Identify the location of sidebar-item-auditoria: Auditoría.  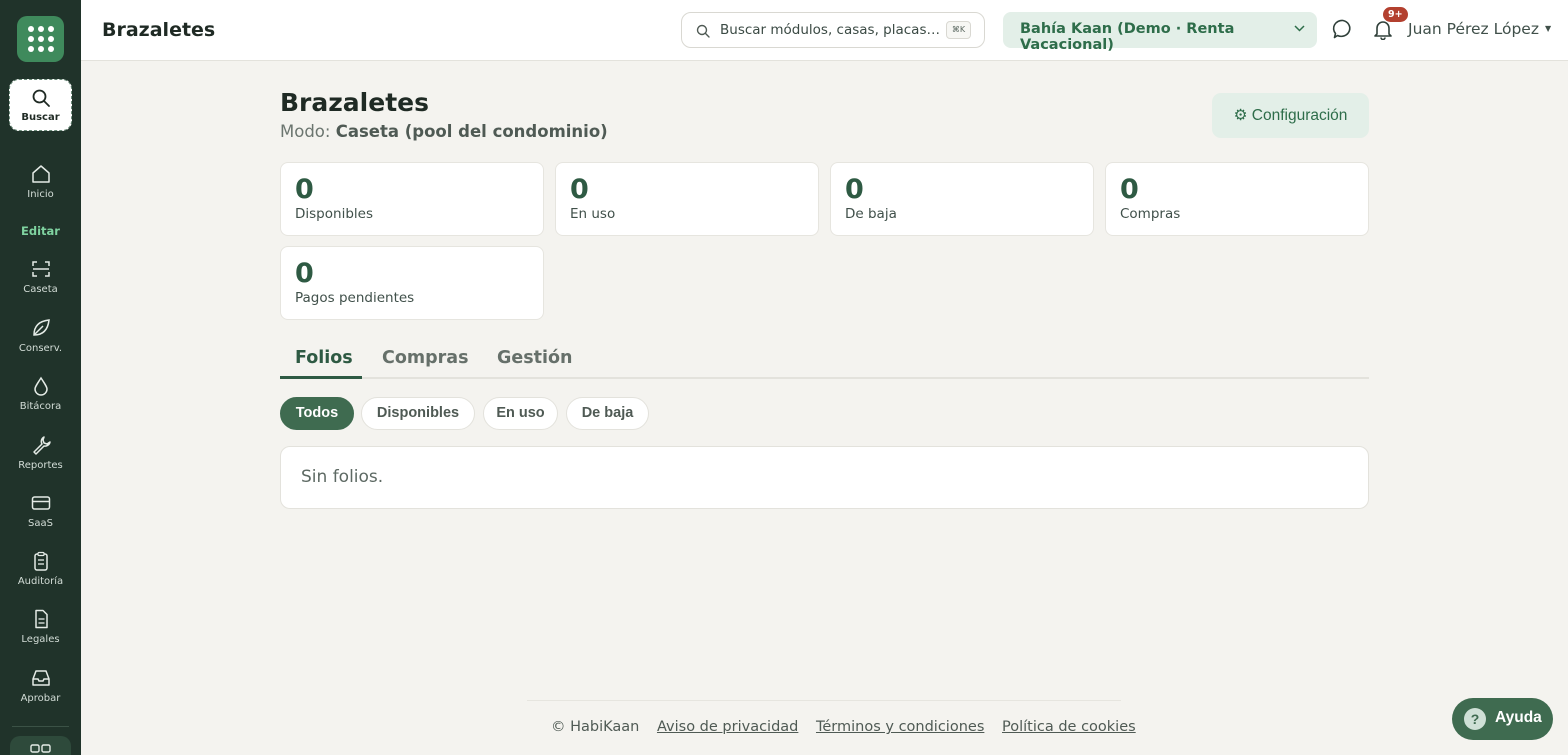
(40, 568).